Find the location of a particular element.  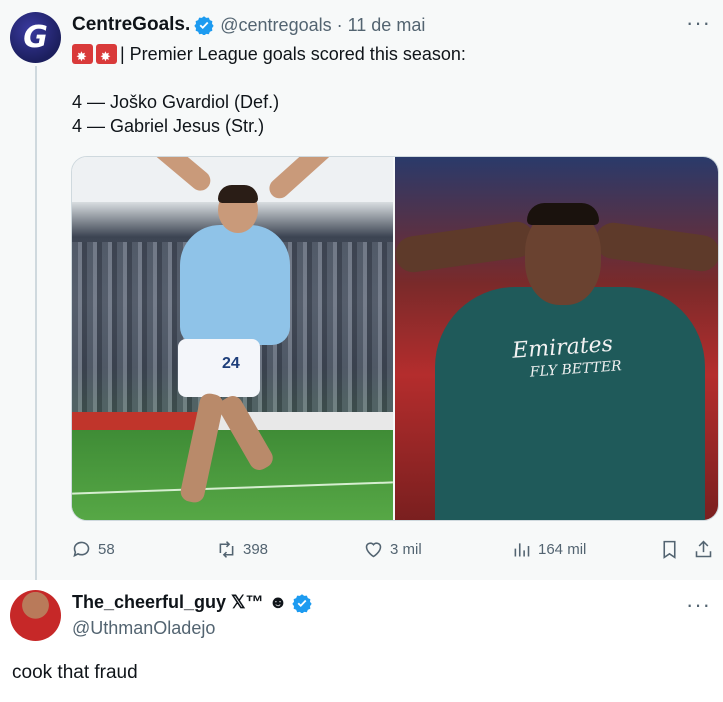

tweet-line-3: 4 — Gabriel Jesus (Str.) is located at coordinates (168, 126).